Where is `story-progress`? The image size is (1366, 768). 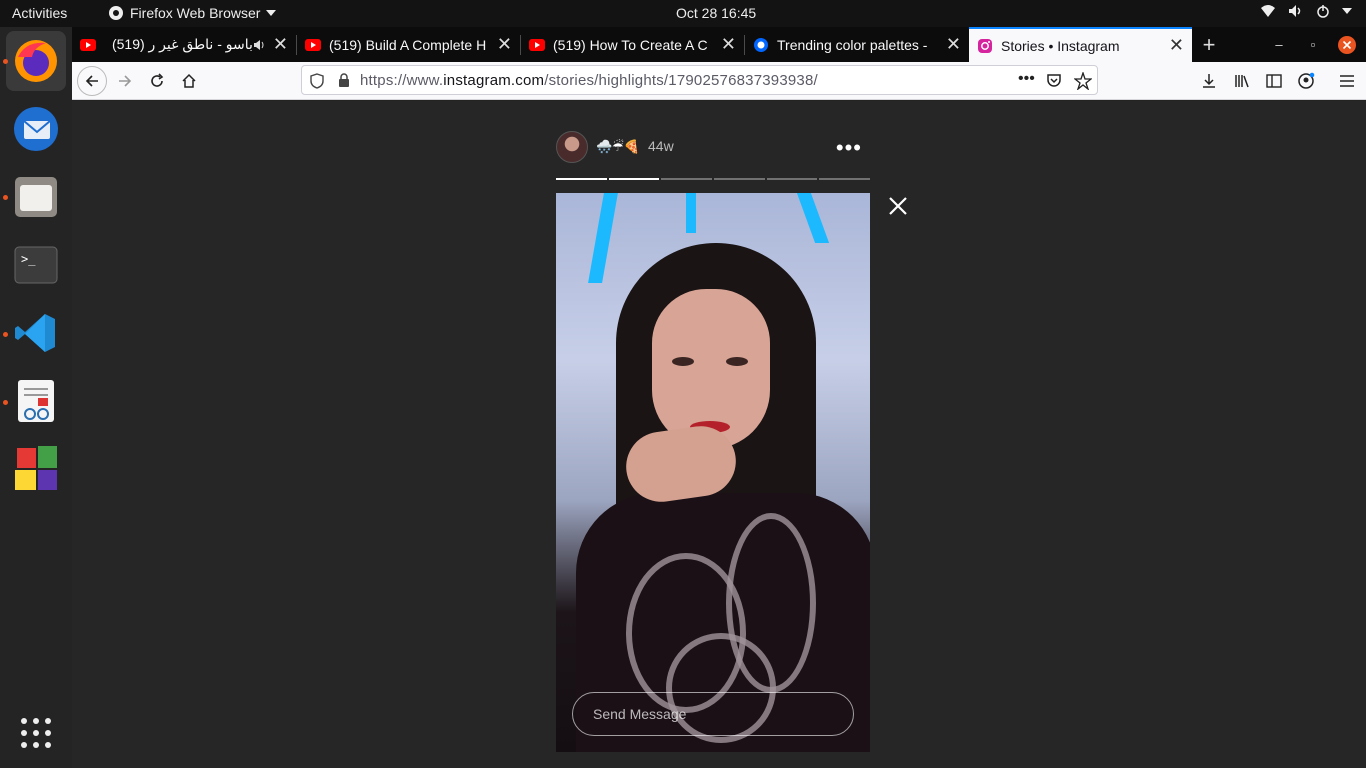
story-progress is located at coordinates (713, 179).